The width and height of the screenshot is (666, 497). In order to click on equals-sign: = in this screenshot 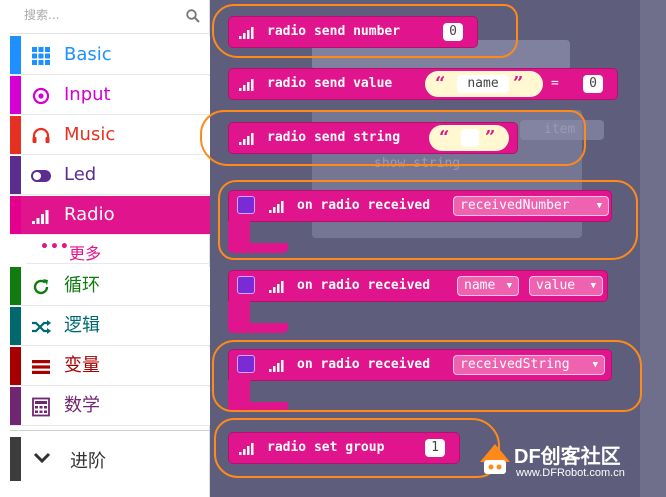, I will do `click(555, 83)`.